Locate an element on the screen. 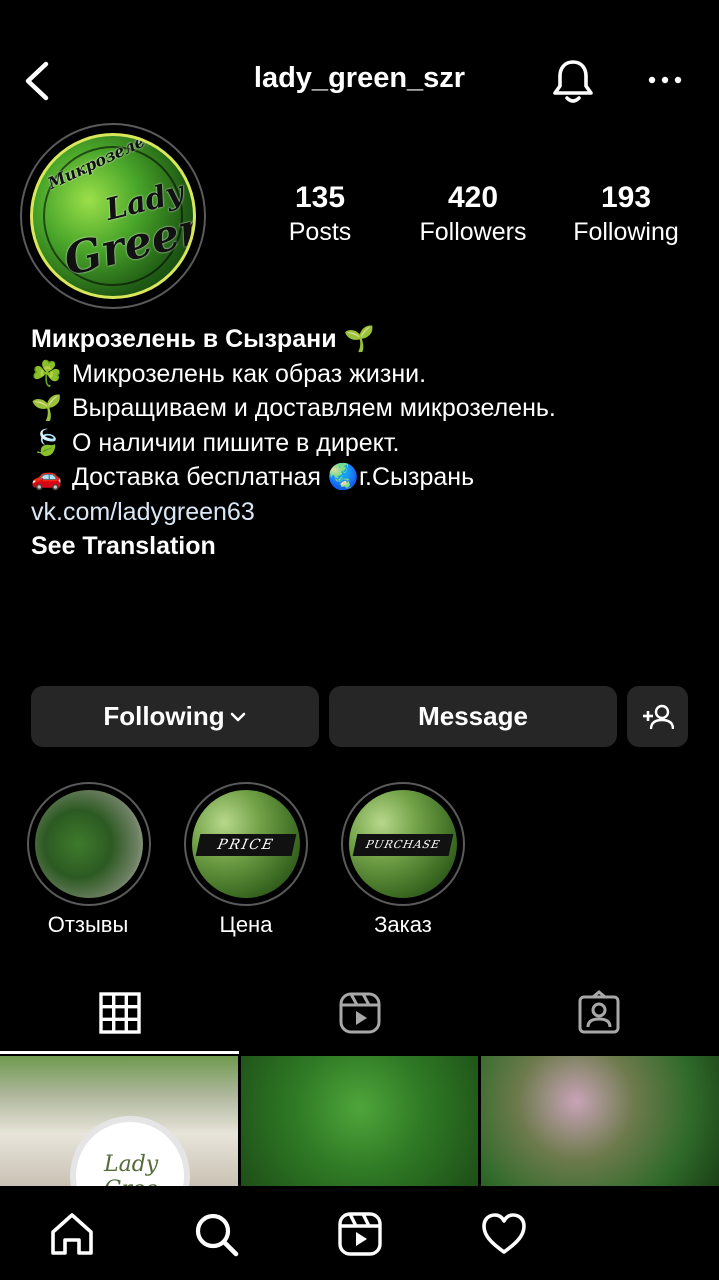  followers-label: Followers is located at coordinates (473, 232).